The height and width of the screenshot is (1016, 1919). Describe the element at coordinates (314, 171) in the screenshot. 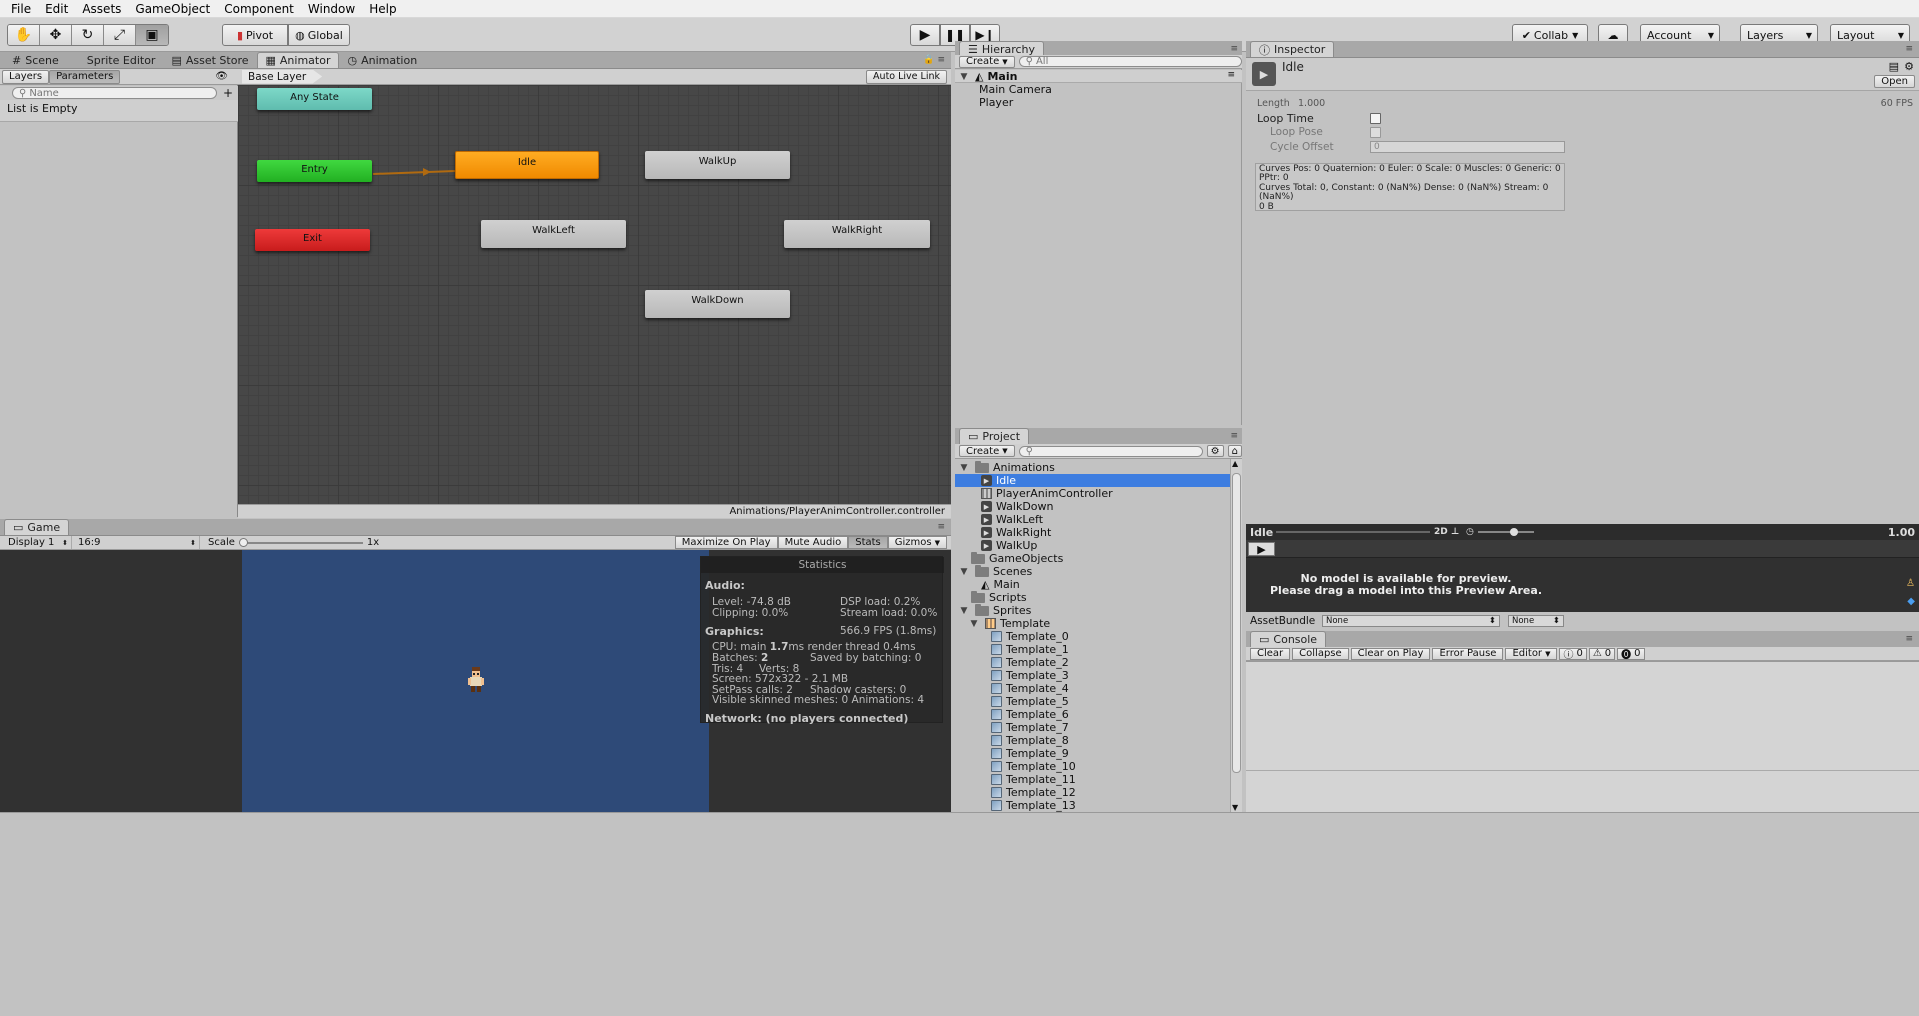

I see `node-entry: Entry` at that location.